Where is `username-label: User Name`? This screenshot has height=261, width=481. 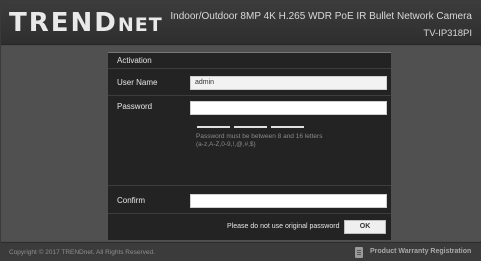
username-label: User Name is located at coordinates (137, 82).